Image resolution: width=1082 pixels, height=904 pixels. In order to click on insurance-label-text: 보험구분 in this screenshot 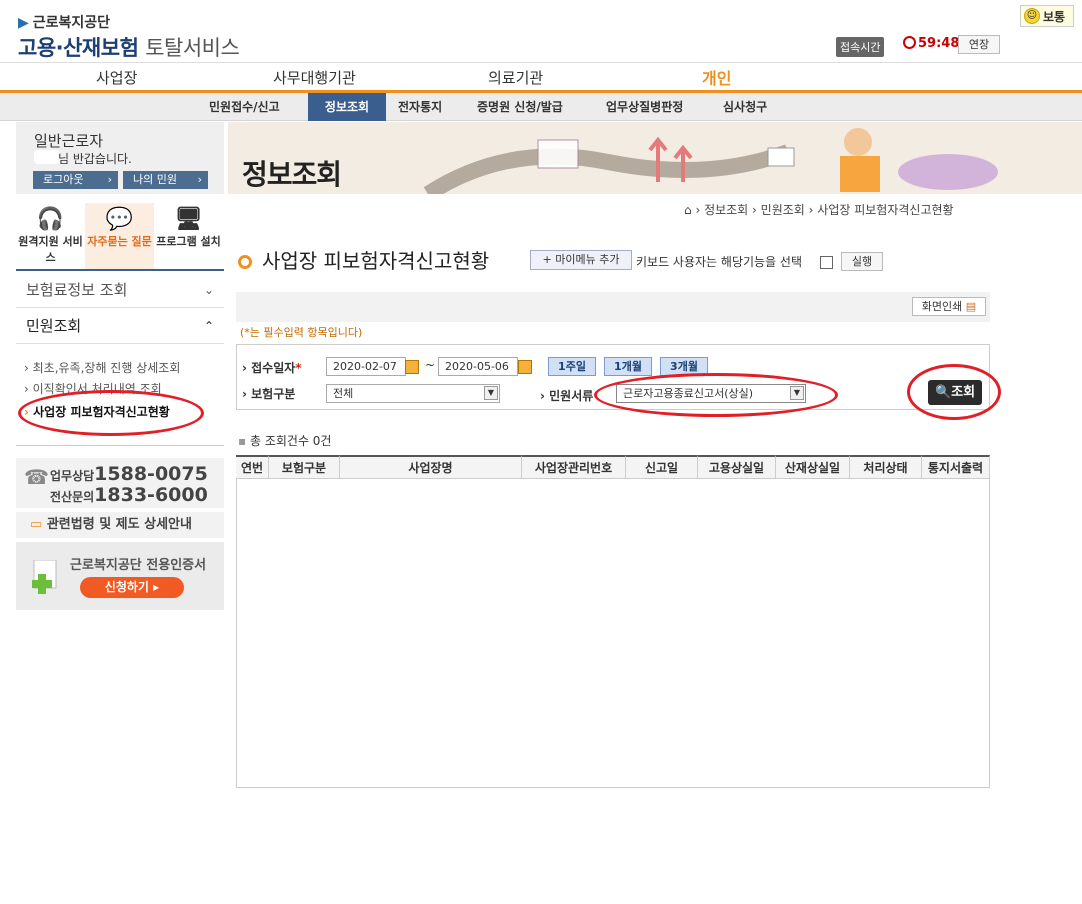, I will do `click(273, 394)`.